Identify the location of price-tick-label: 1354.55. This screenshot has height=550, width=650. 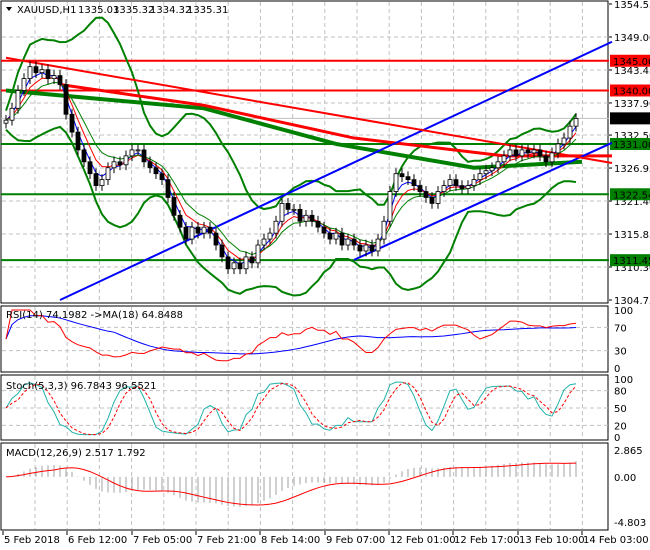
(632, 5).